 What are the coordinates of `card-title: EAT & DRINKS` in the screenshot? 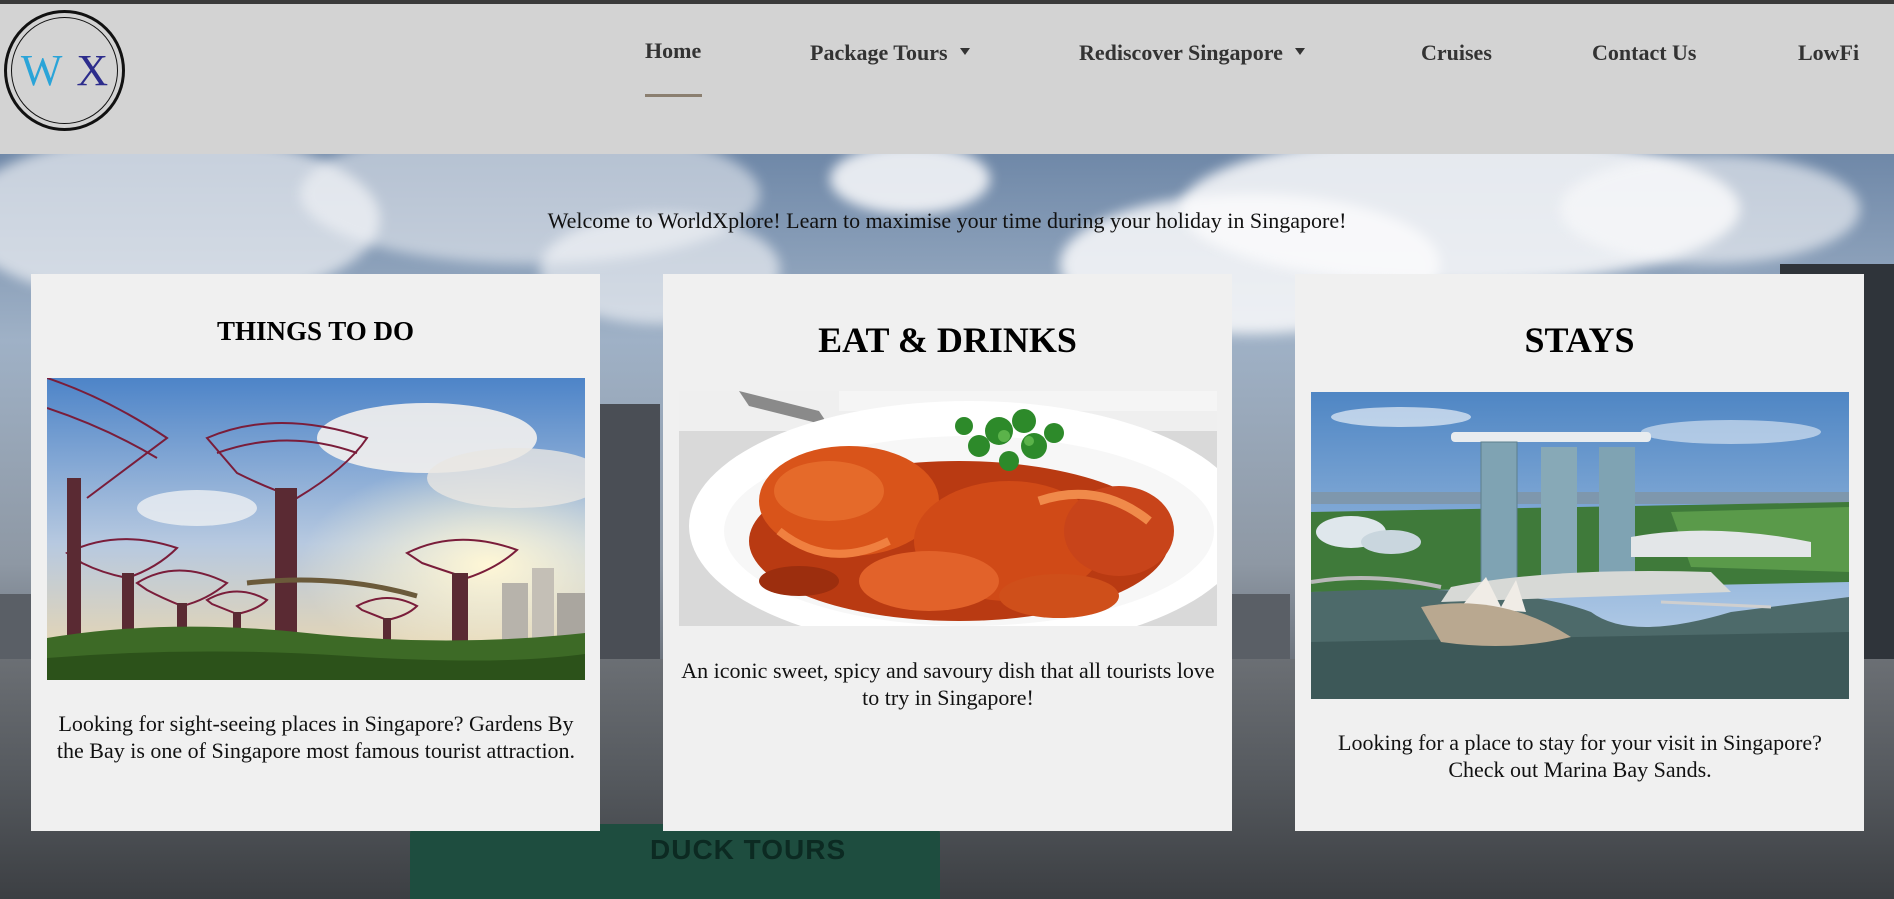 It's located at (947, 340).